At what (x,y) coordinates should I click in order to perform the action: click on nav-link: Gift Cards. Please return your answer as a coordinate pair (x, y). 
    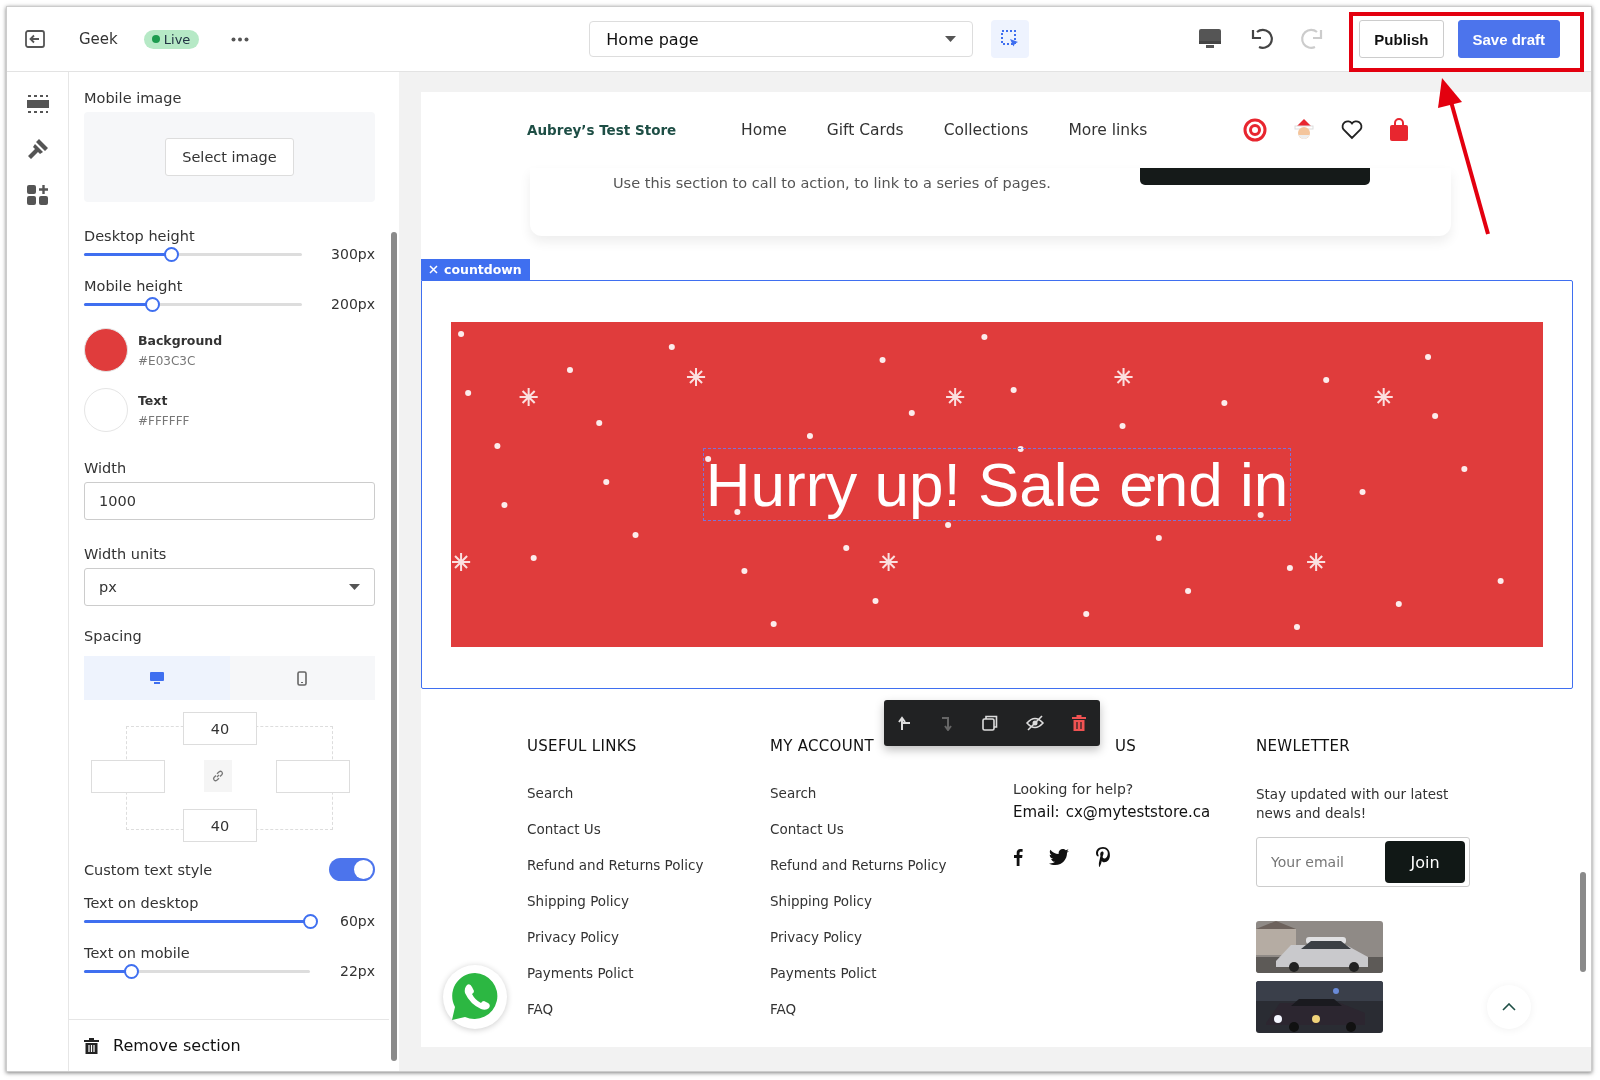
    Looking at the image, I should click on (865, 130).